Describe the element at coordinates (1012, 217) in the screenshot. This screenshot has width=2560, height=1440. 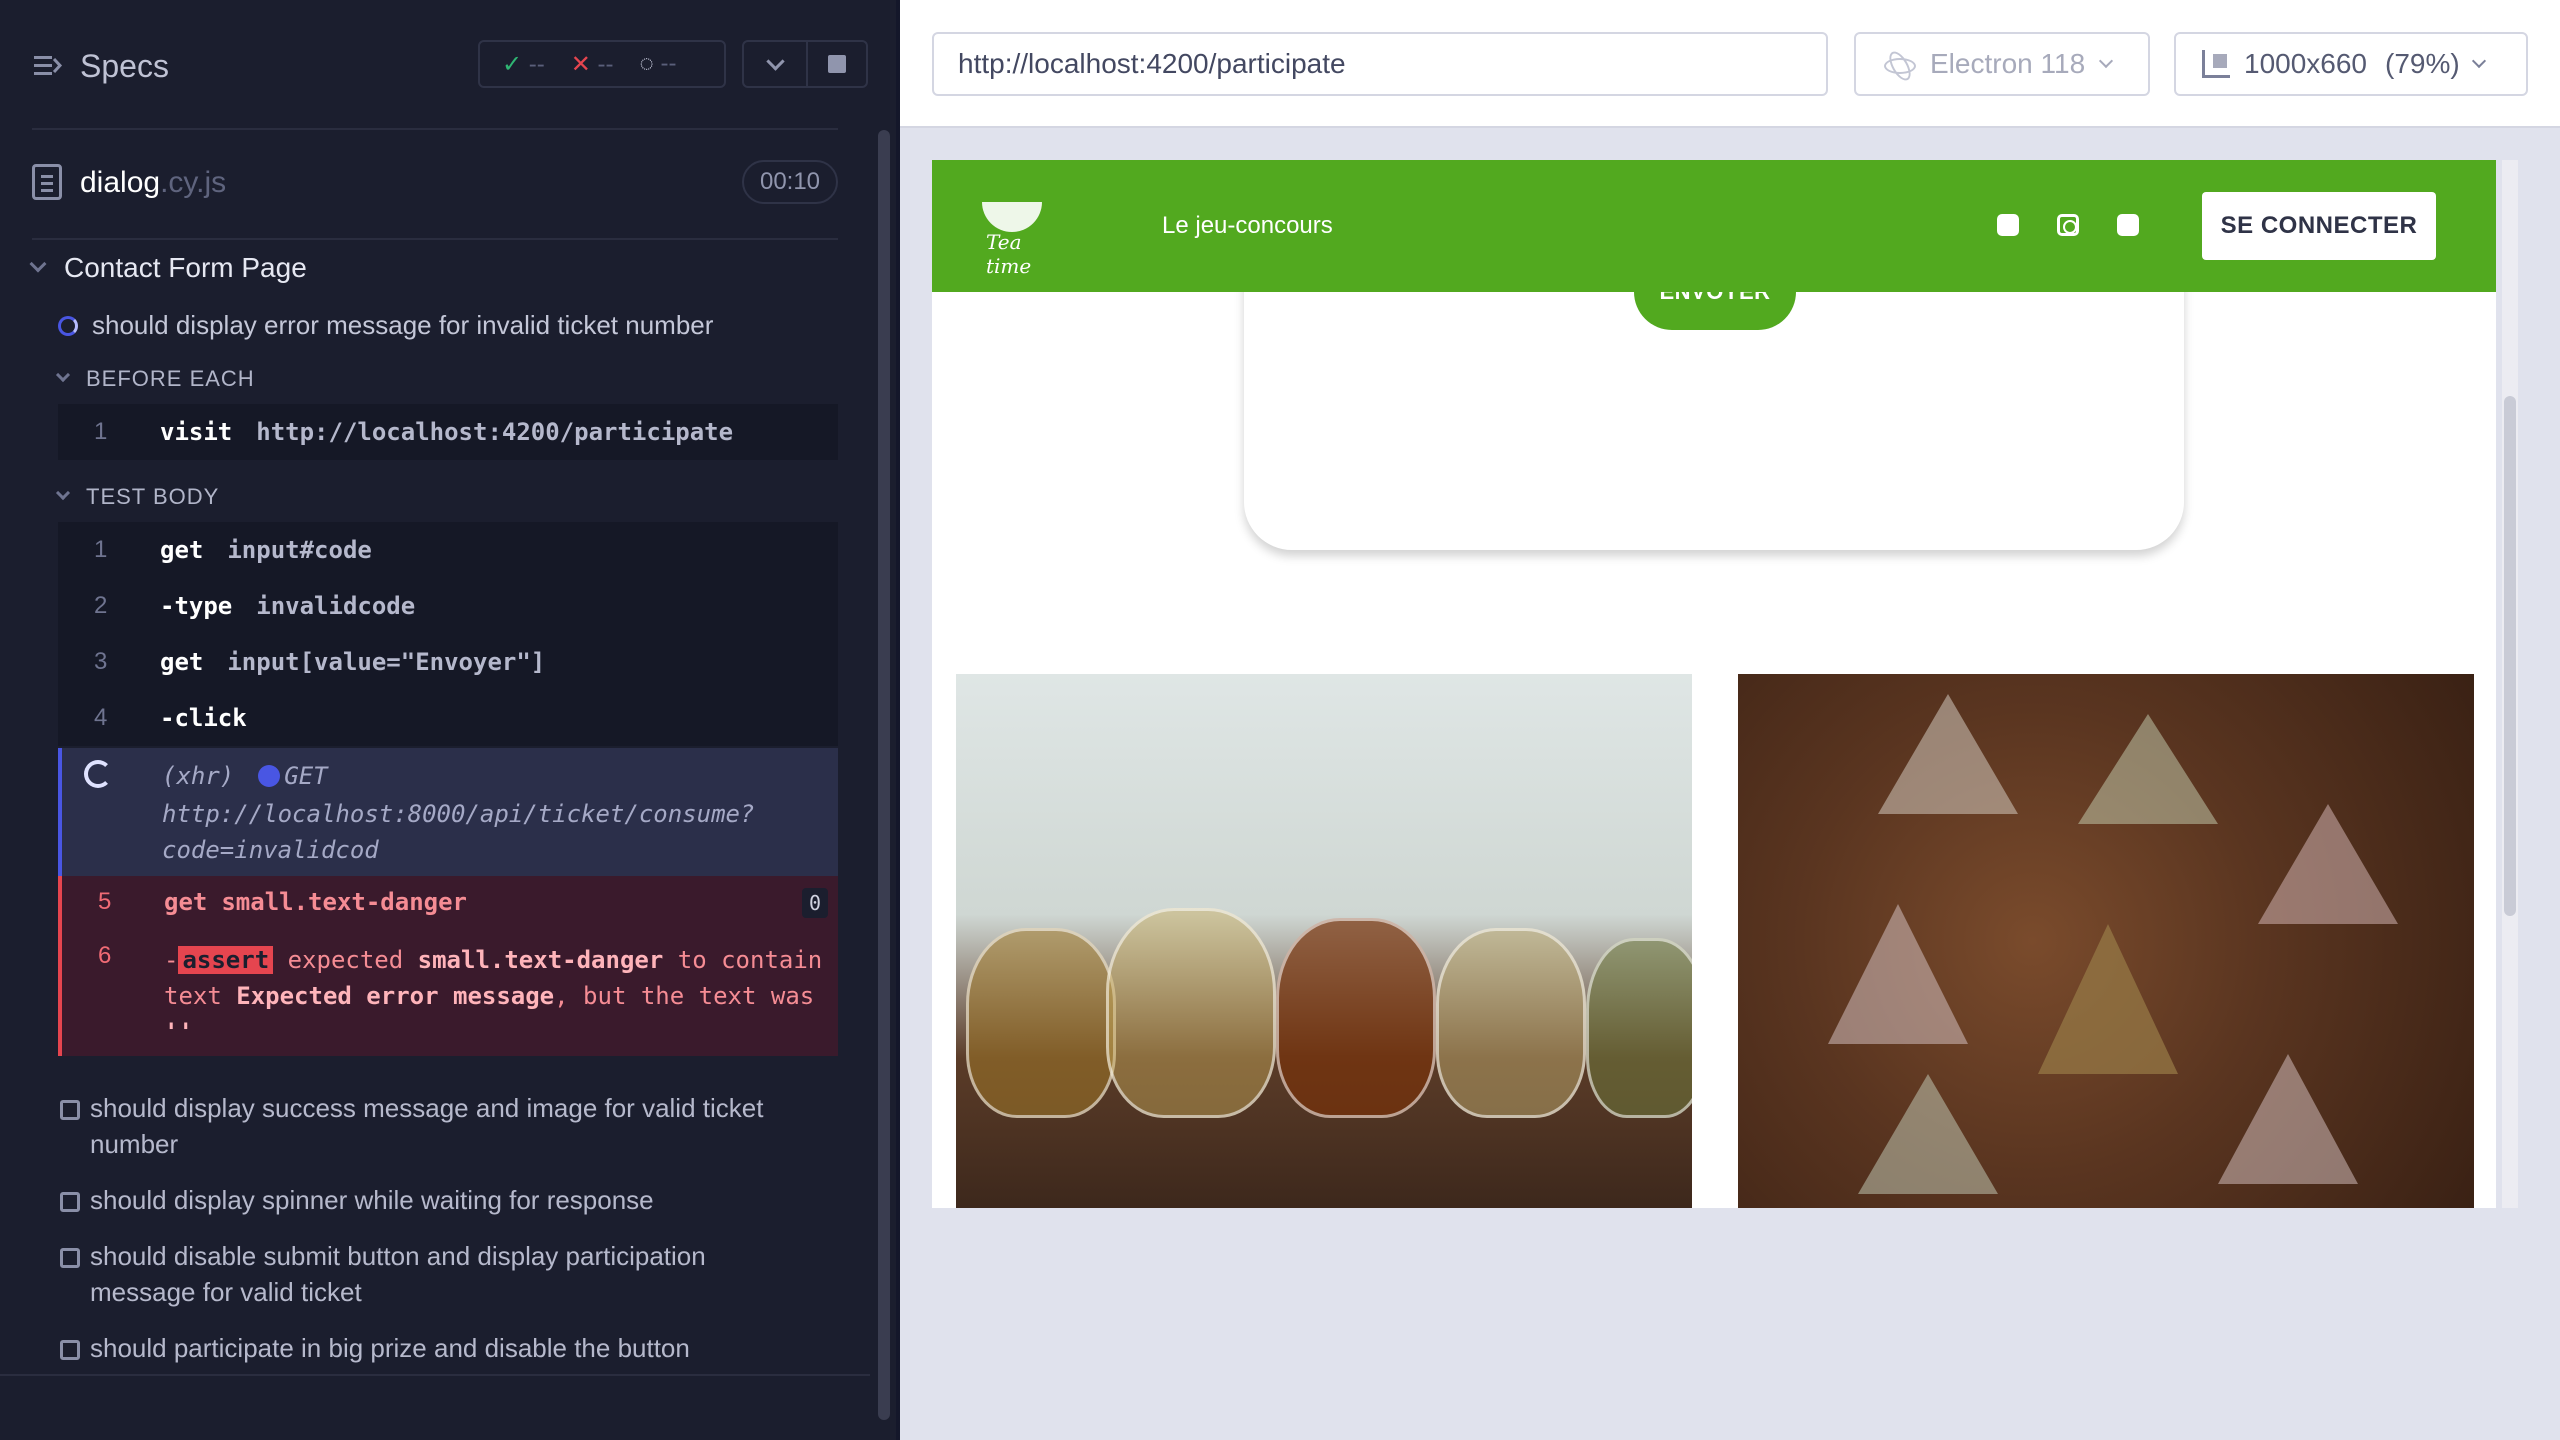
I see `teacup-icon` at that location.